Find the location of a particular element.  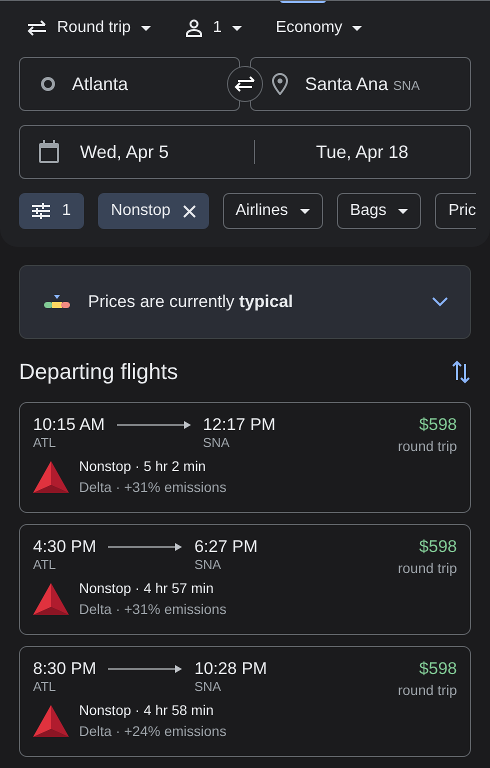

airline-emissions: Delta · +24% emissions is located at coordinates (152, 731).